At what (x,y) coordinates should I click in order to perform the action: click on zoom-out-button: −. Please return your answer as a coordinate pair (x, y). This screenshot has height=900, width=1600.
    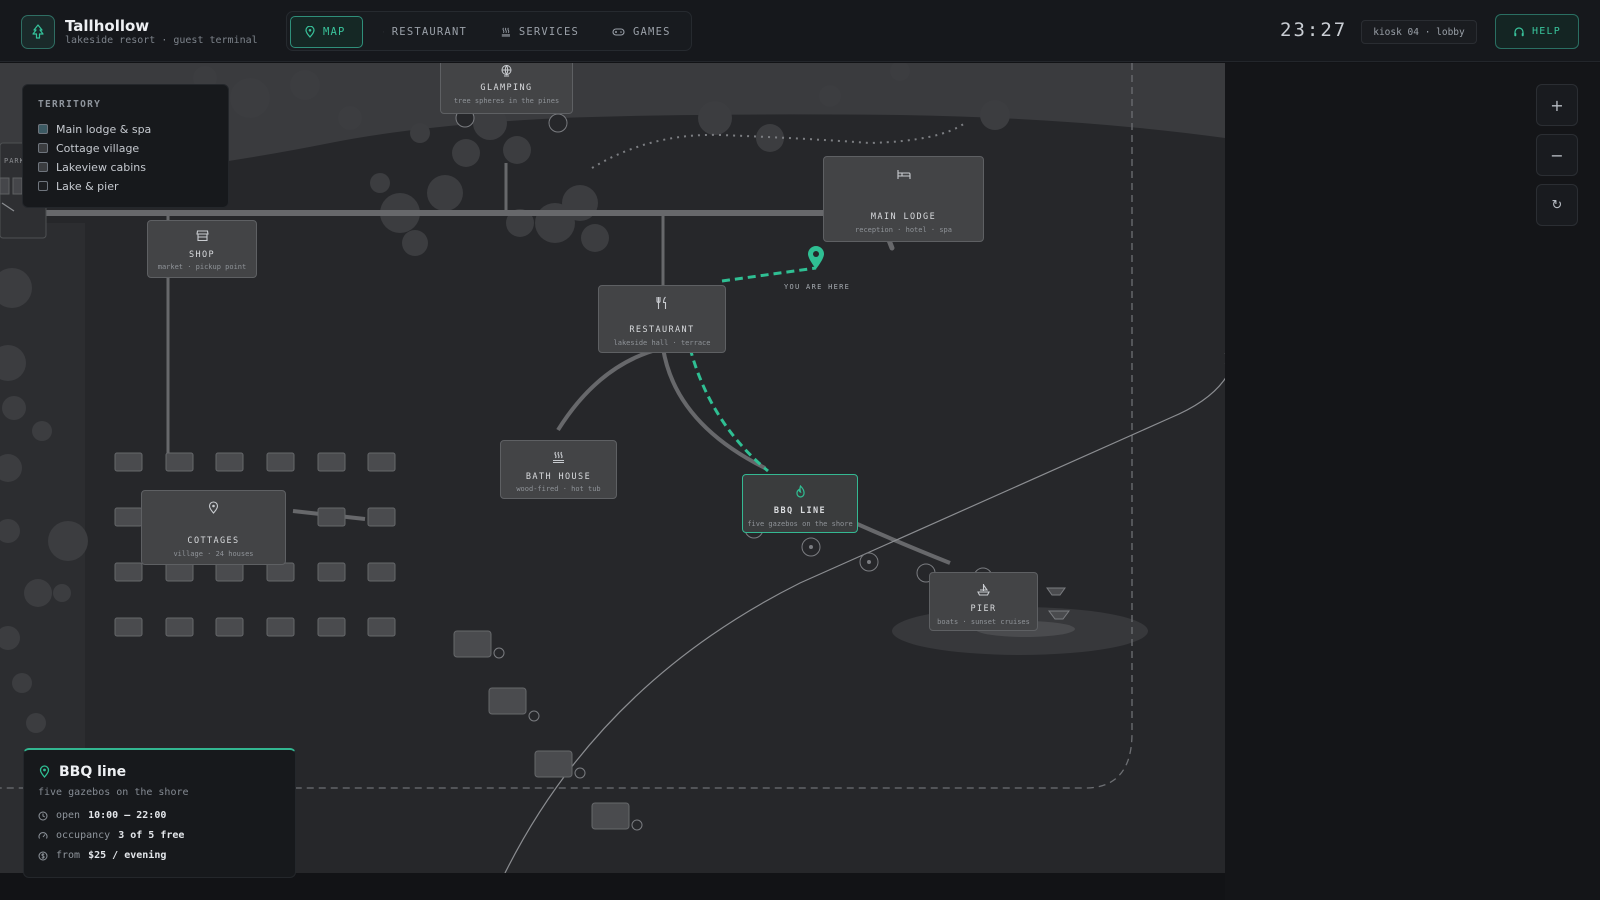
    Looking at the image, I should click on (1557, 155).